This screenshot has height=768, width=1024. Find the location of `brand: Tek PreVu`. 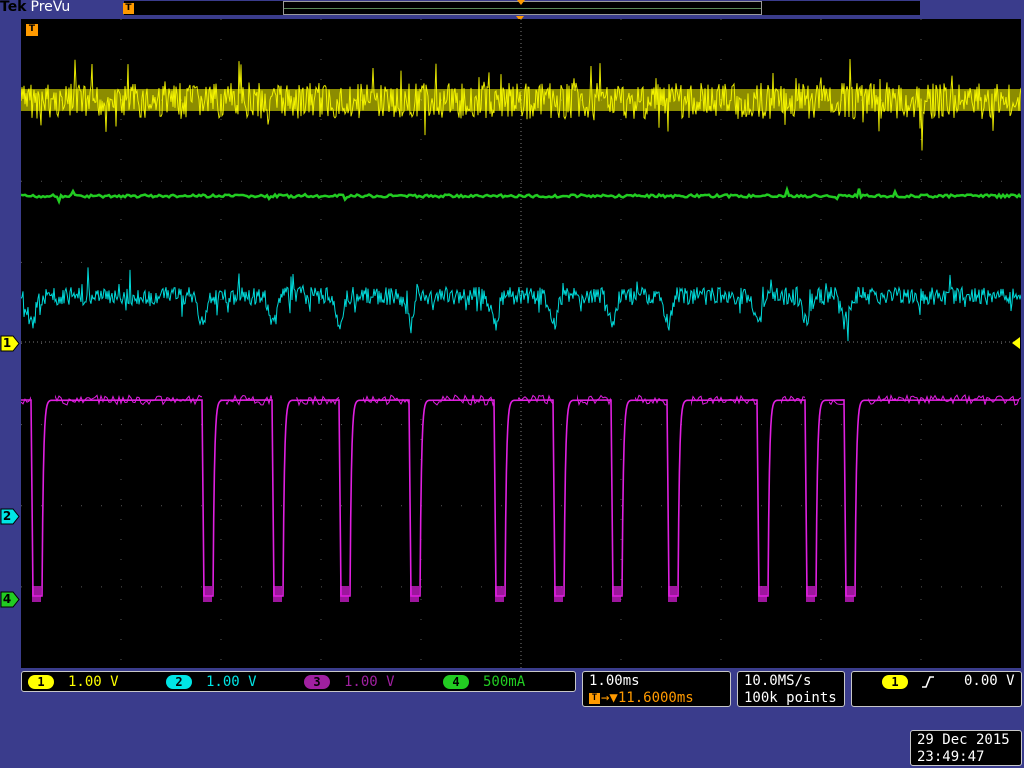

brand: Tek PreVu is located at coordinates (35, 7).